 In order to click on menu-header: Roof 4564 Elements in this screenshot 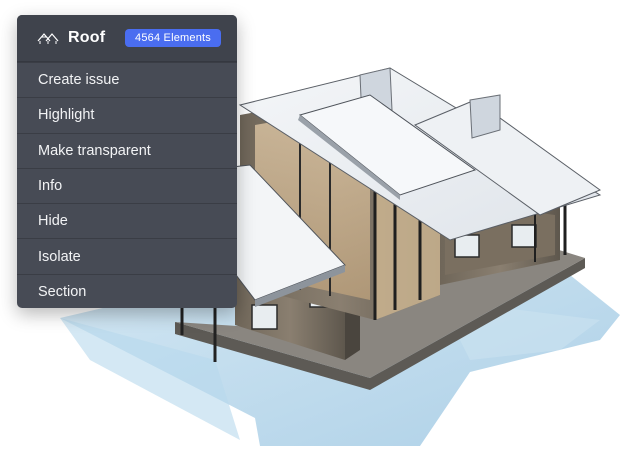, I will do `click(127, 38)`.